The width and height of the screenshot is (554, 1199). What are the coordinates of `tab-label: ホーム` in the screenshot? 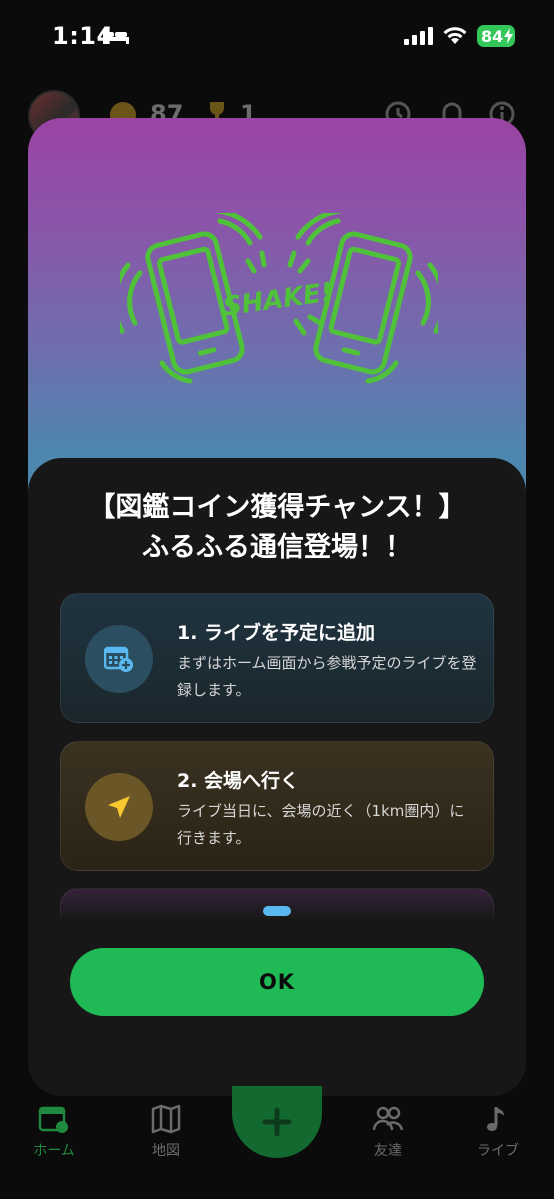 It's located at (54, 1151).